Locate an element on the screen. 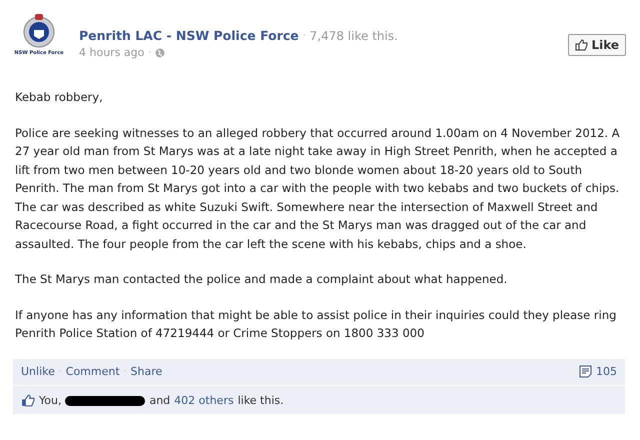 The image size is (640, 440). comment-icon is located at coordinates (585, 371).